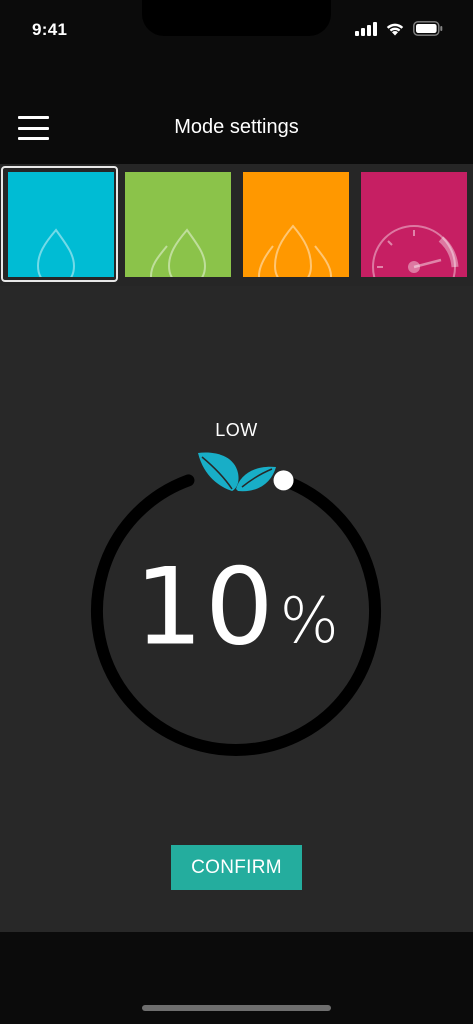  Describe the element at coordinates (366, 31) in the screenshot. I see `signal-icon` at that location.